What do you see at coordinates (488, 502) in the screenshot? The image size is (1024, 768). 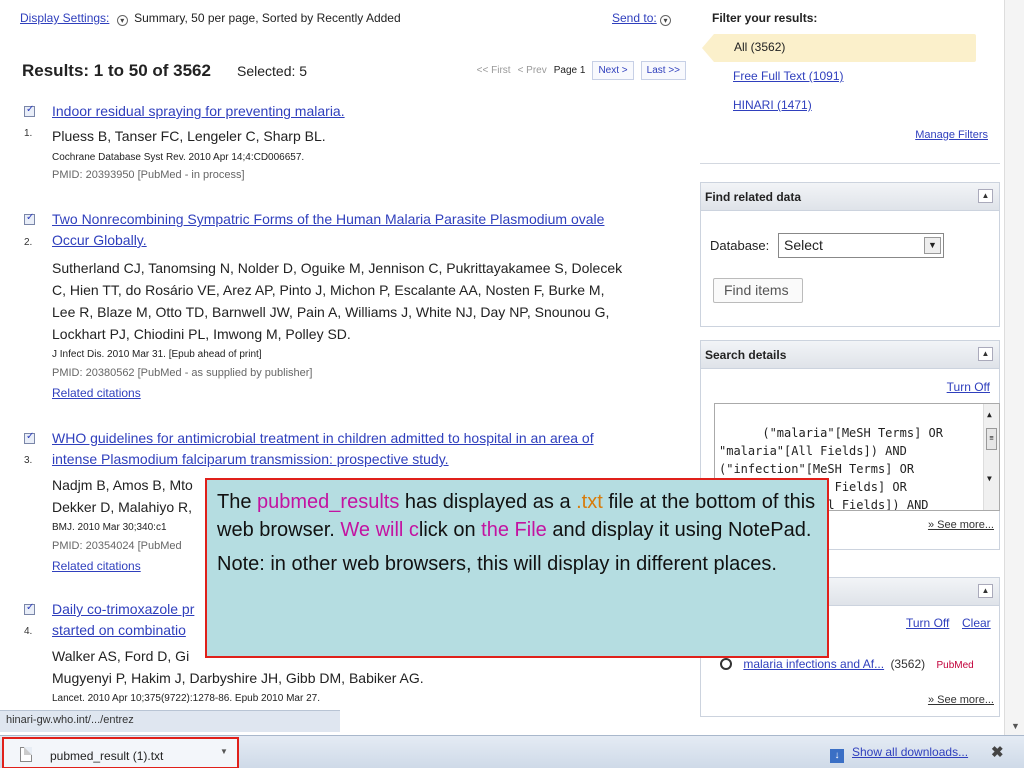 I see `callout-text: has displayed as a` at bounding box center [488, 502].